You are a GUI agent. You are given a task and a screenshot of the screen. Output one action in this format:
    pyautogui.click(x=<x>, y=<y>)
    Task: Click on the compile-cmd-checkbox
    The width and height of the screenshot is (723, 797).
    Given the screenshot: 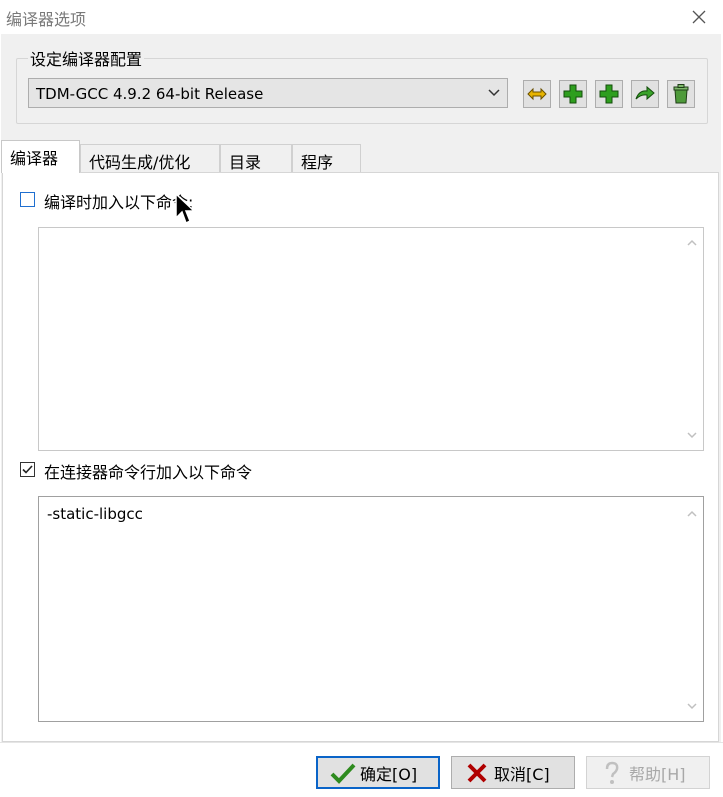 What is the action you would take?
    pyautogui.click(x=27, y=199)
    